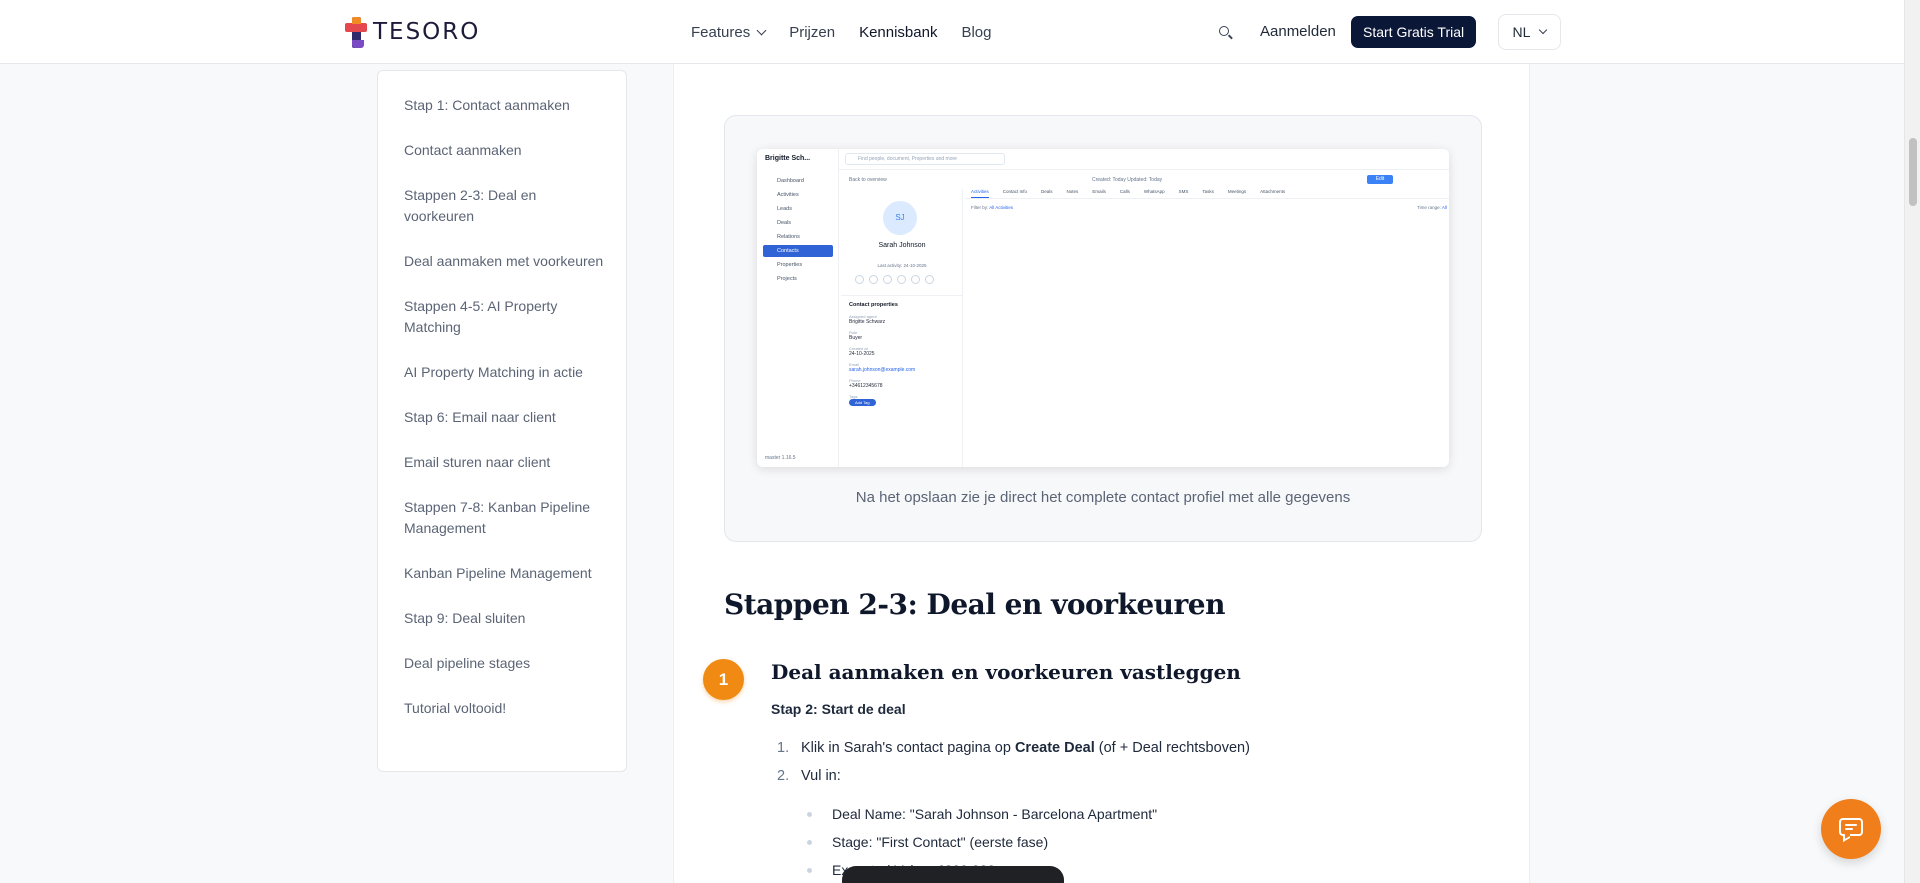 The width and height of the screenshot is (1920, 883). I want to click on crm-edit-button: Edit, so click(1380, 179).